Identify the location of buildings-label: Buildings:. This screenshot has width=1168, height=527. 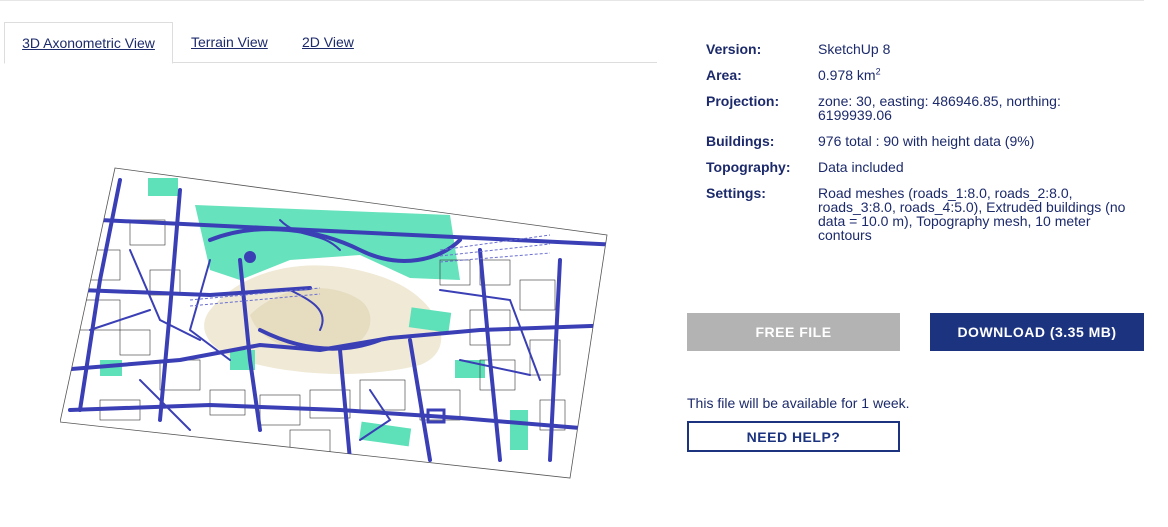
(740, 141).